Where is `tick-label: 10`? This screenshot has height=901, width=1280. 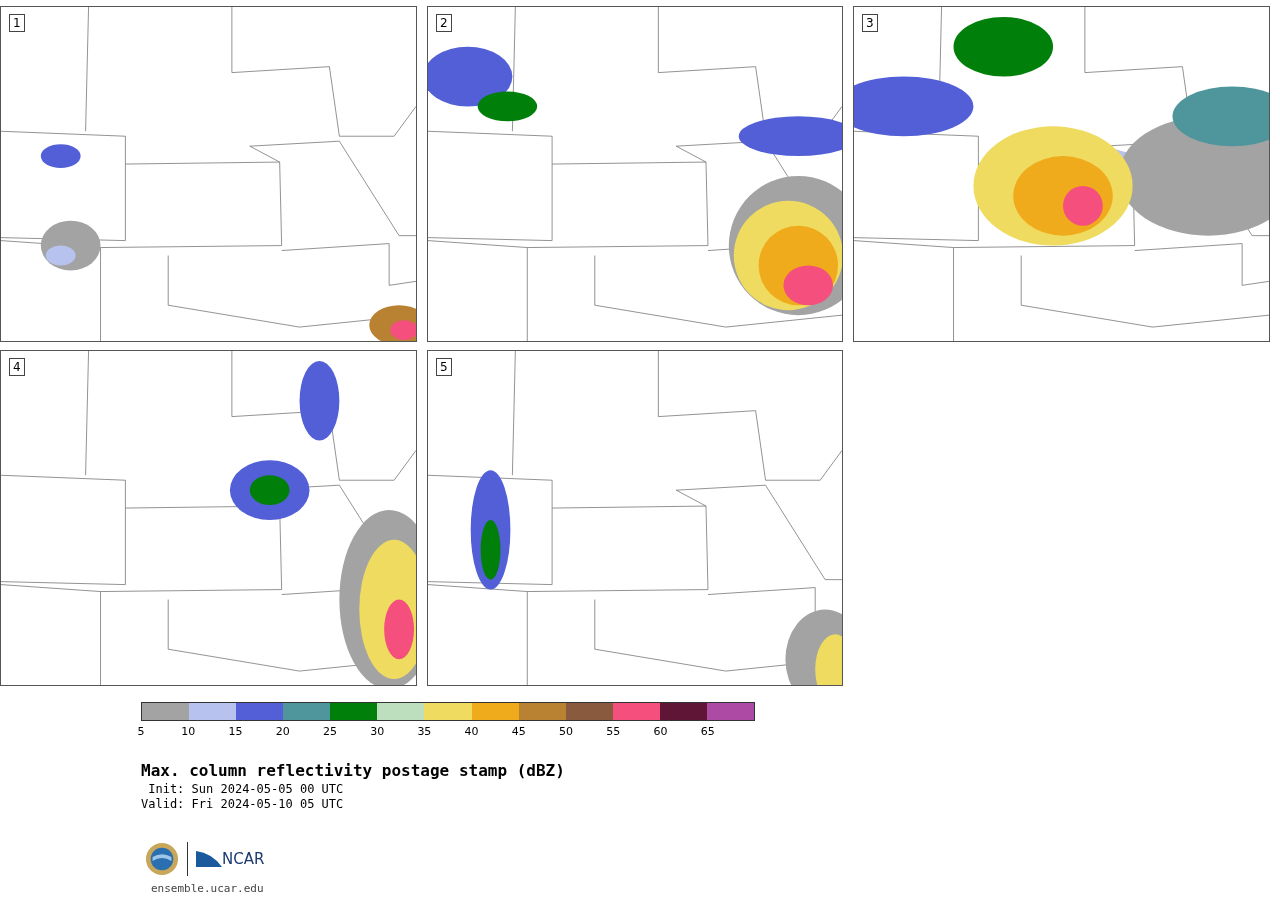
tick-label: 10 is located at coordinates (188, 731).